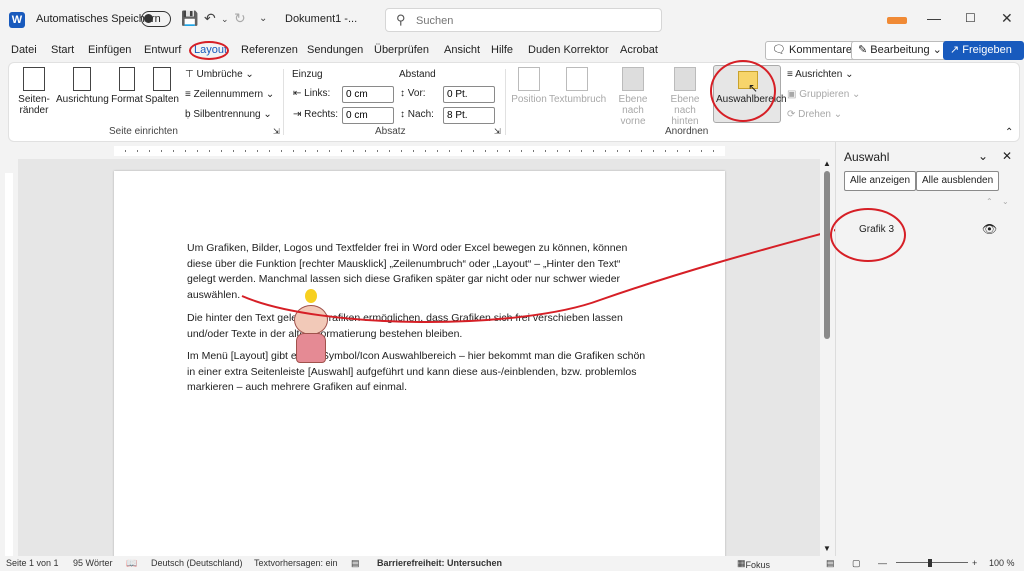 Image resolution: width=1024 pixels, height=571 pixels. What do you see at coordinates (897, 20) in the screenshot?
I see `account-icon` at bounding box center [897, 20].